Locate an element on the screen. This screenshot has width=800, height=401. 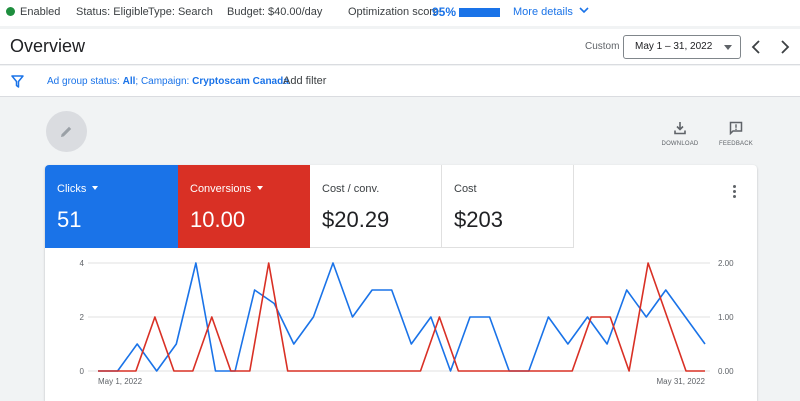
campaign-filter-value: Cryptoscam Canada is located at coordinates (240, 81).